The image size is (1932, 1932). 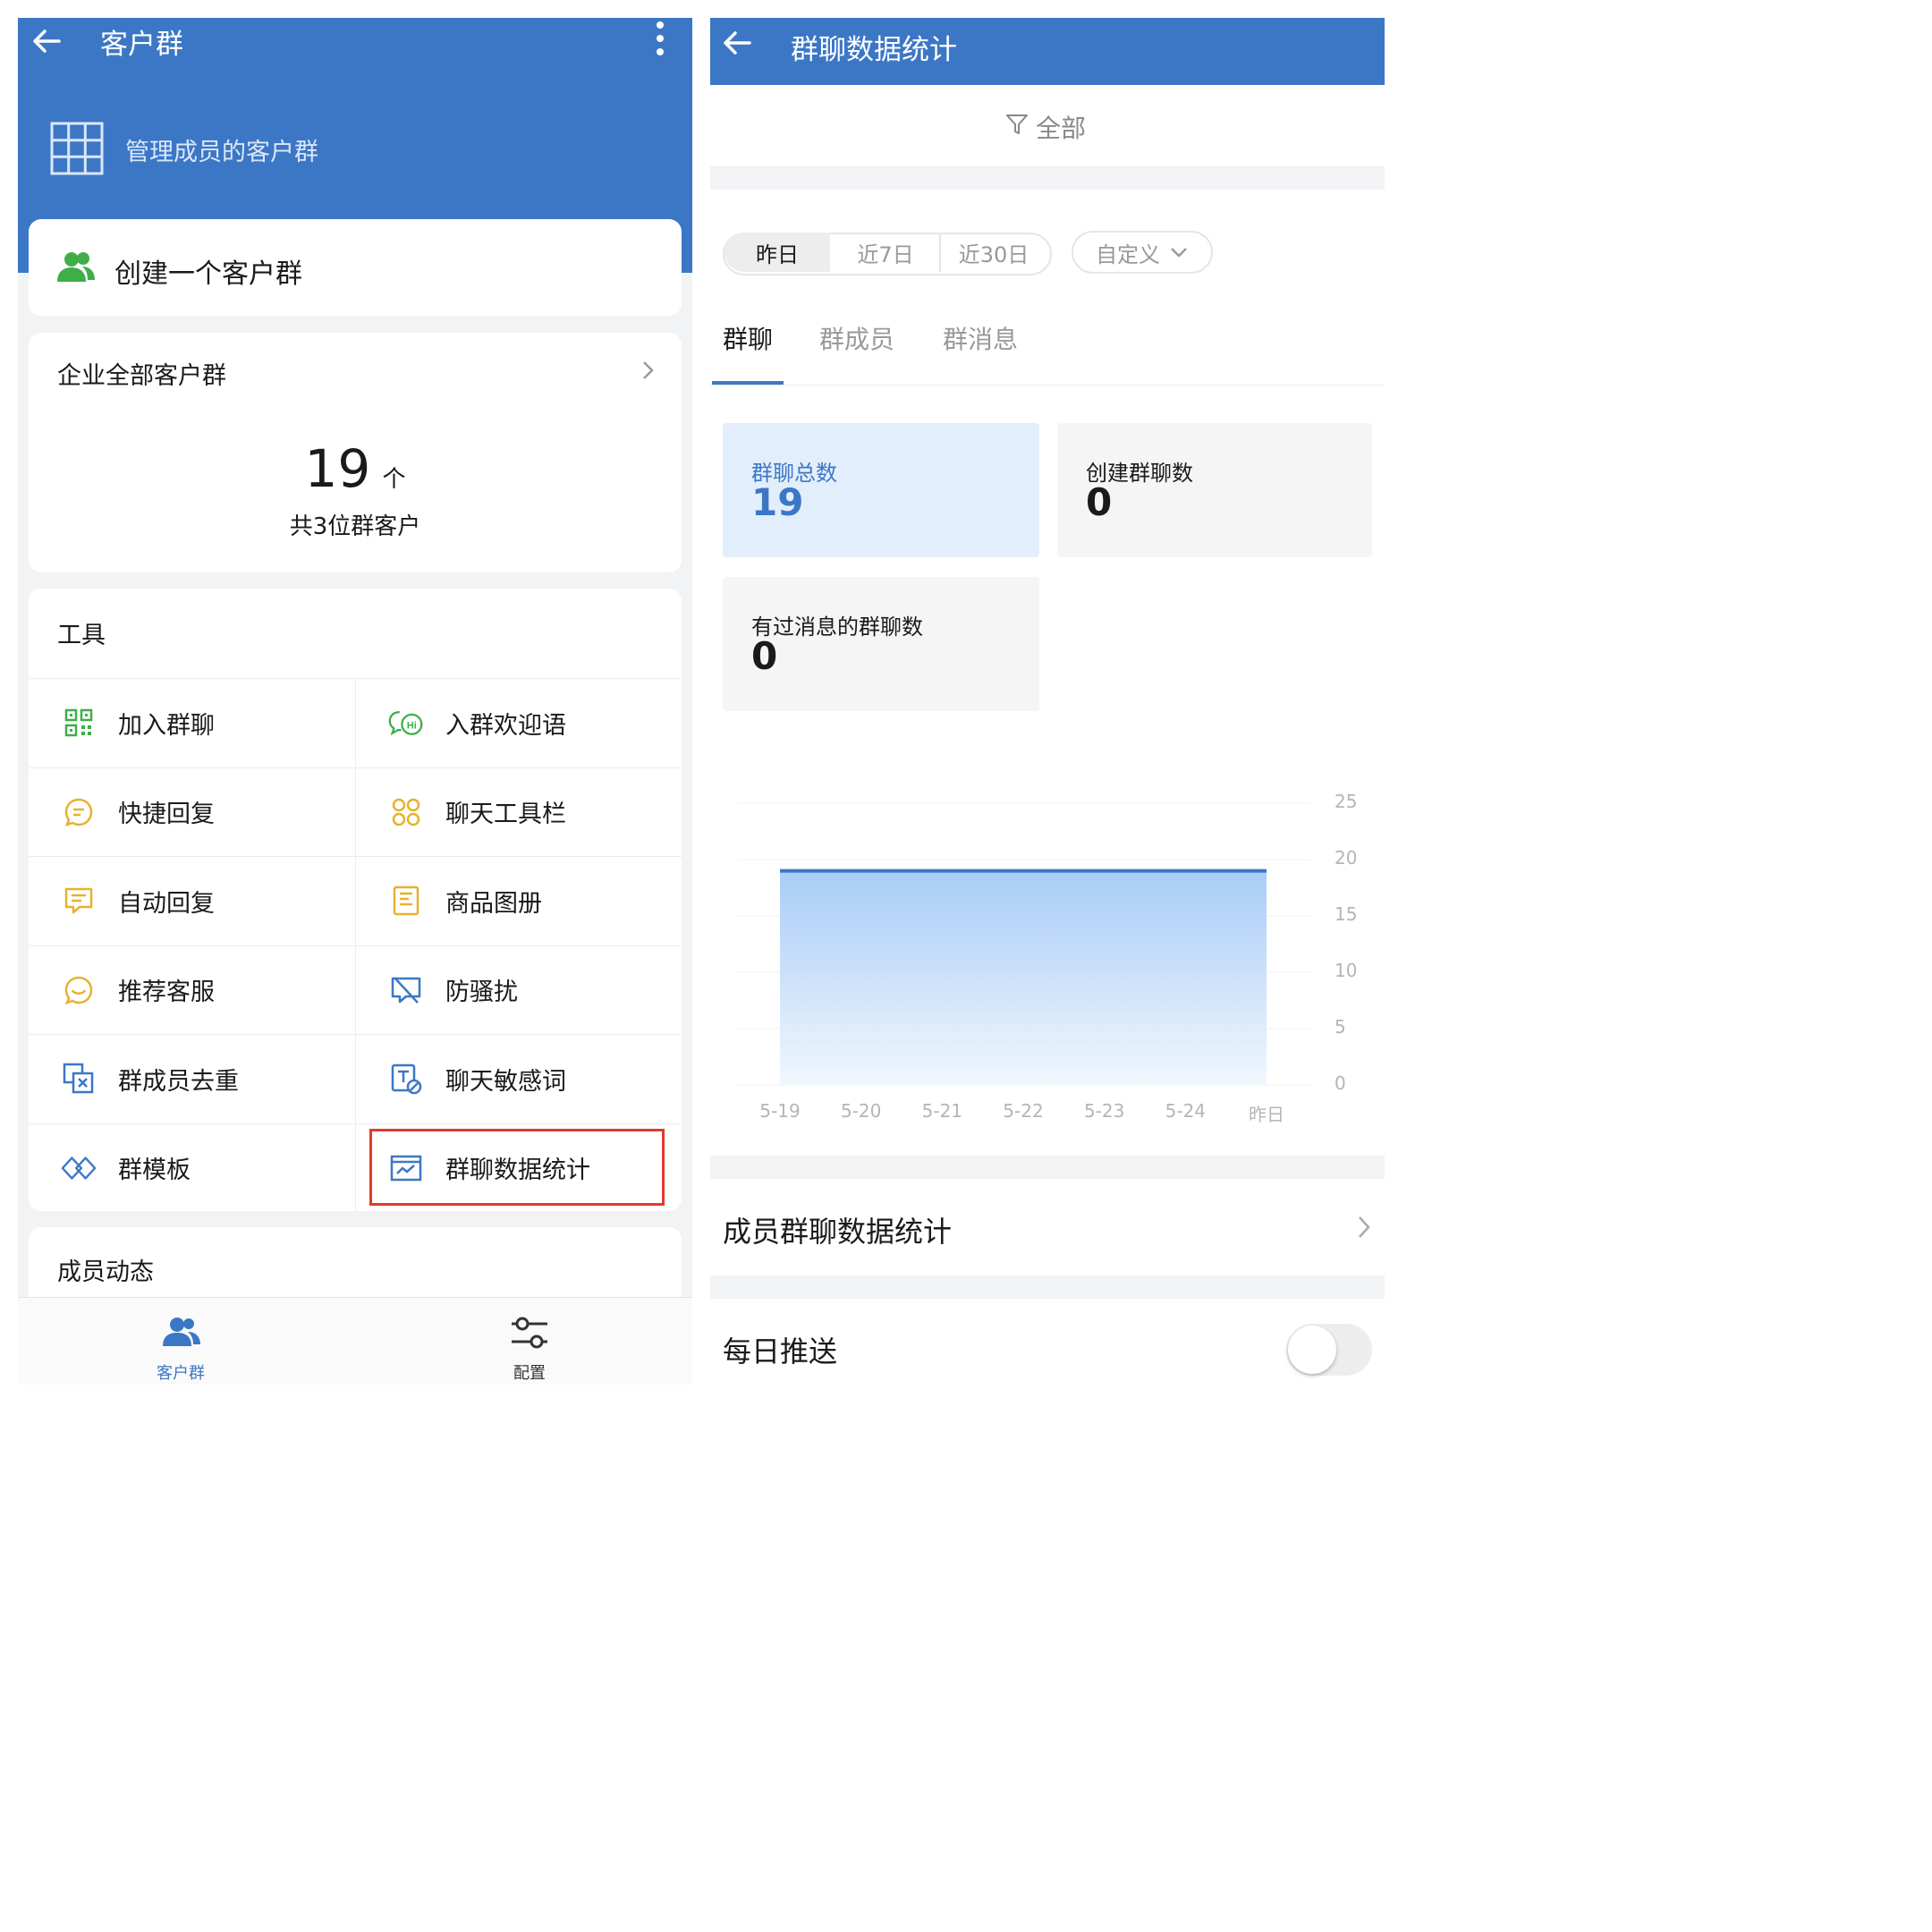 What do you see at coordinates (1023, 1111) in the screenshot?
I see `x-tick-label: 5-22` at bounding box center [1023, 1111].